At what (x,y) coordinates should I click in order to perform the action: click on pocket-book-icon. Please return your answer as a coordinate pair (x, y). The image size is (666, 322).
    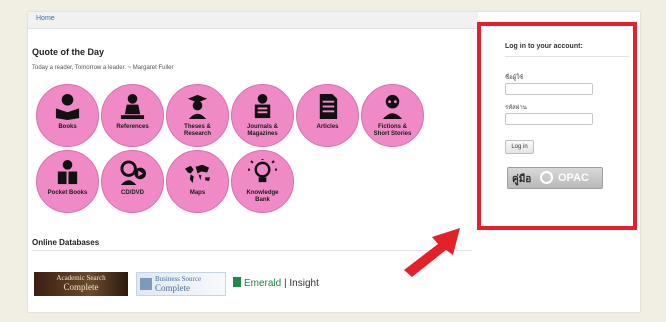
    Looking at the image, I should click on (67, 172).